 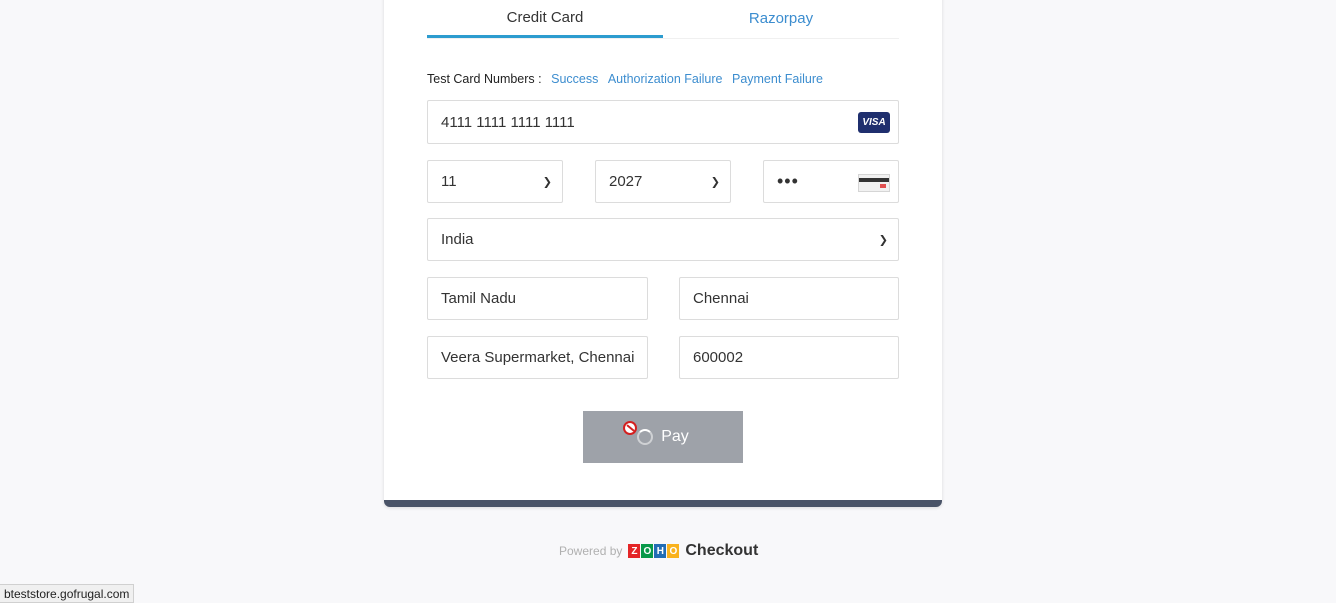 I want to click on checkout-label: Checkout, so click(x=722, y=550).